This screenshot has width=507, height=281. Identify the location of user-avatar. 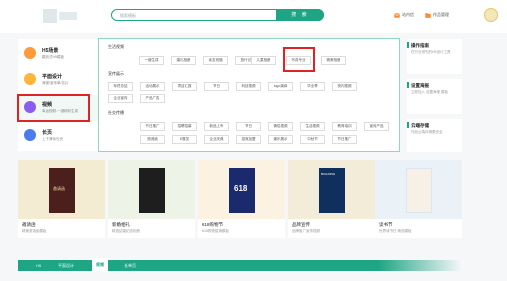
(491, 15).